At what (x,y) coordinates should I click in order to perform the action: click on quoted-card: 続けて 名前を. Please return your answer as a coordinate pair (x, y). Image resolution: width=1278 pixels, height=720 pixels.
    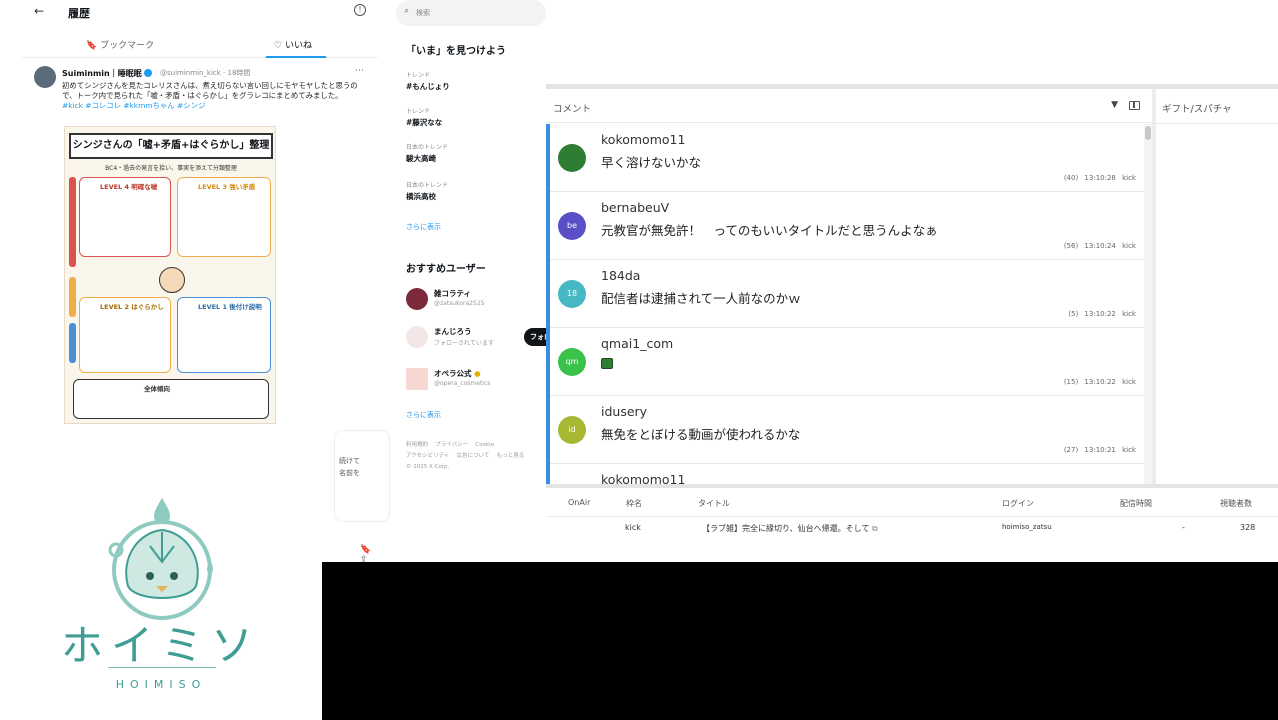
    Looking at the image, I should click on (362, 476).